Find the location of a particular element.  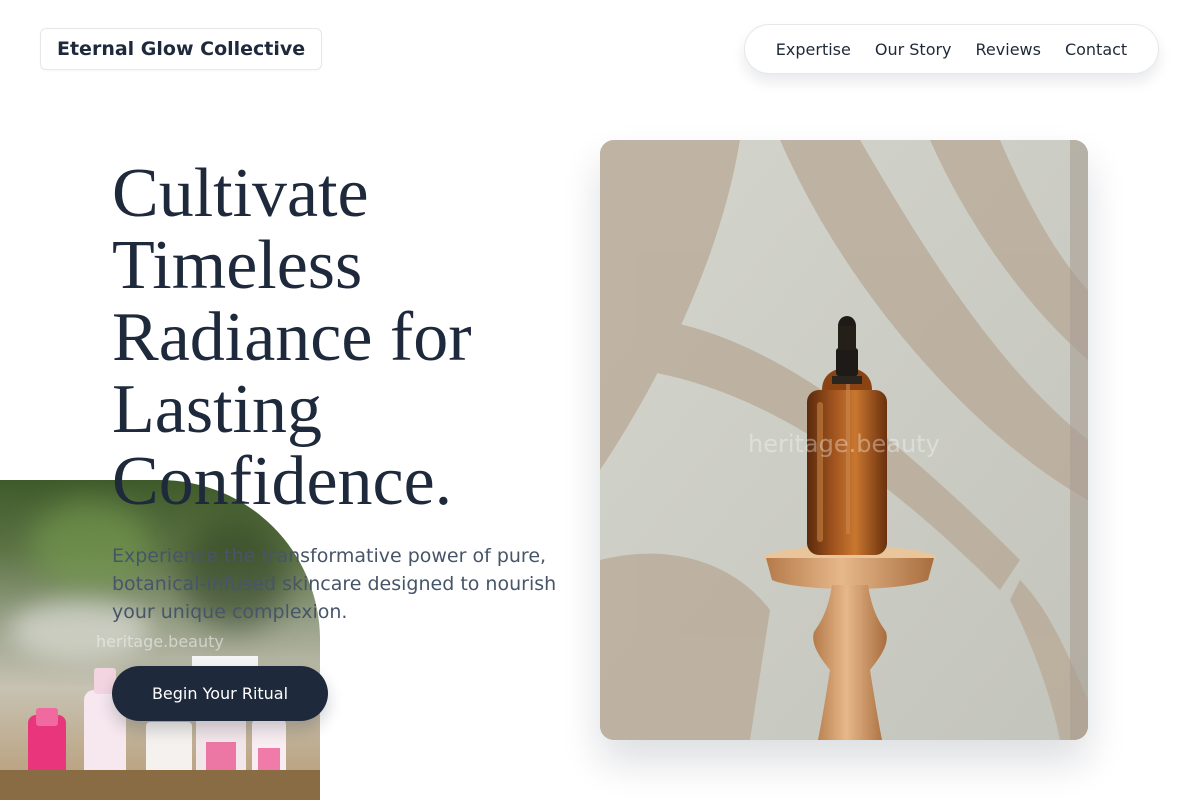

nav-link-contact: Contact is located at coordinates (1096, 49).